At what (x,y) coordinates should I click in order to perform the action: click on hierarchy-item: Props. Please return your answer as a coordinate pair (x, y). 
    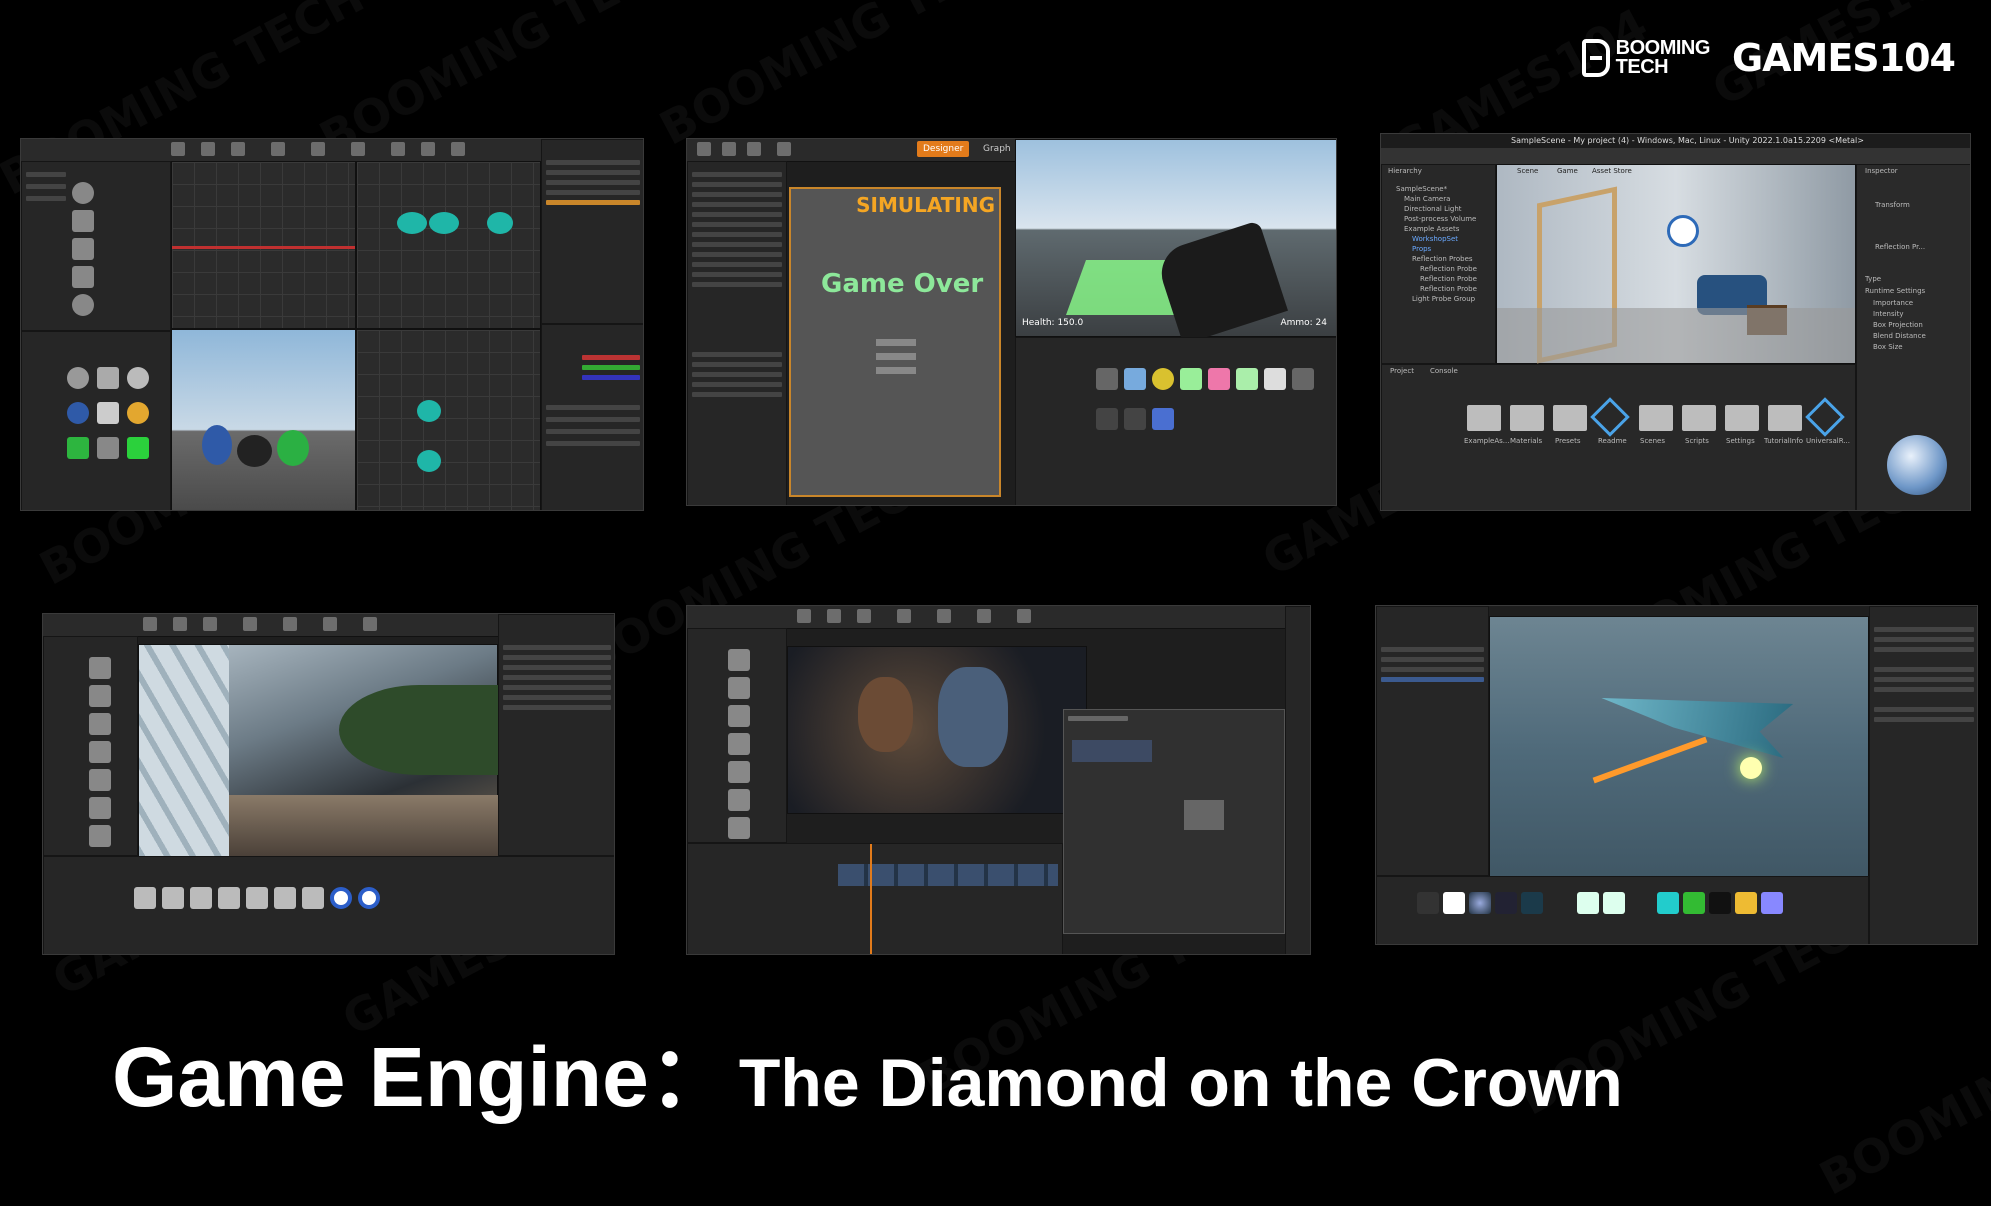
    Looking at the image, I should click on (1421, 249).